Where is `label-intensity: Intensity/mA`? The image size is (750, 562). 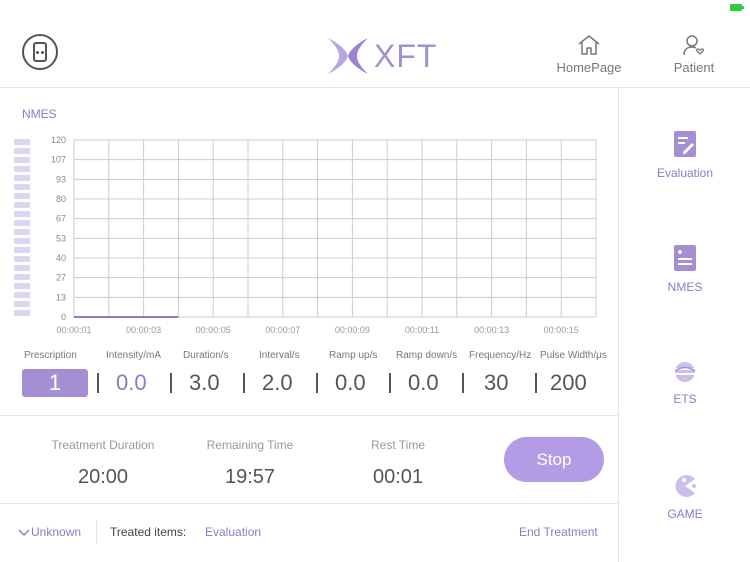
label-intensity: Intensity/mA is located at coordinates (134, 355).